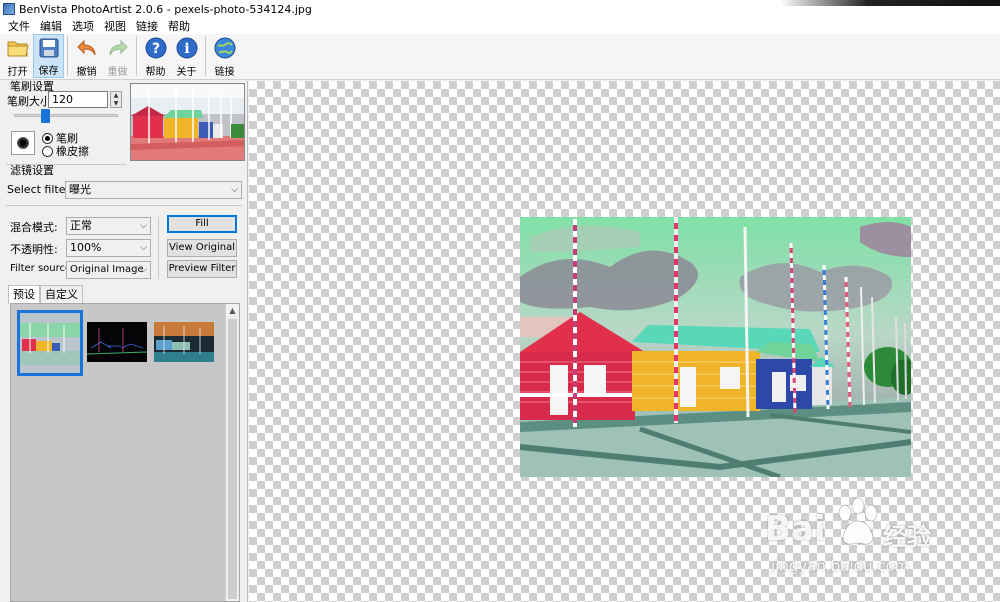 The height and width of the screenshot is (602, 1000). What do you see at coordinates (890, 3) in the screenshot?
I see `title-bar-shadow` at bounding box center [890, 3].